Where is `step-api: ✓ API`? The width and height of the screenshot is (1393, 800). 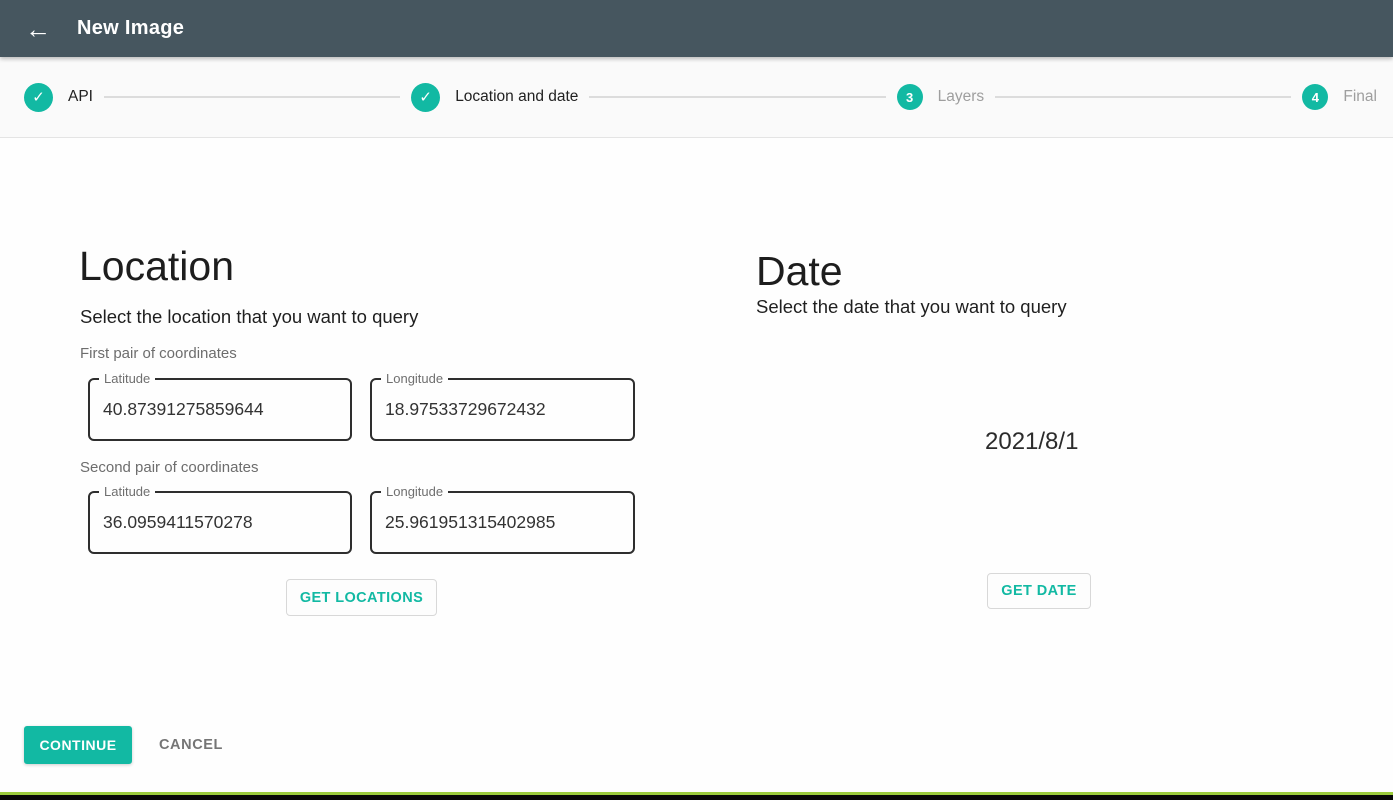
step-api: ✓ API is located at coordinates (58, 97).